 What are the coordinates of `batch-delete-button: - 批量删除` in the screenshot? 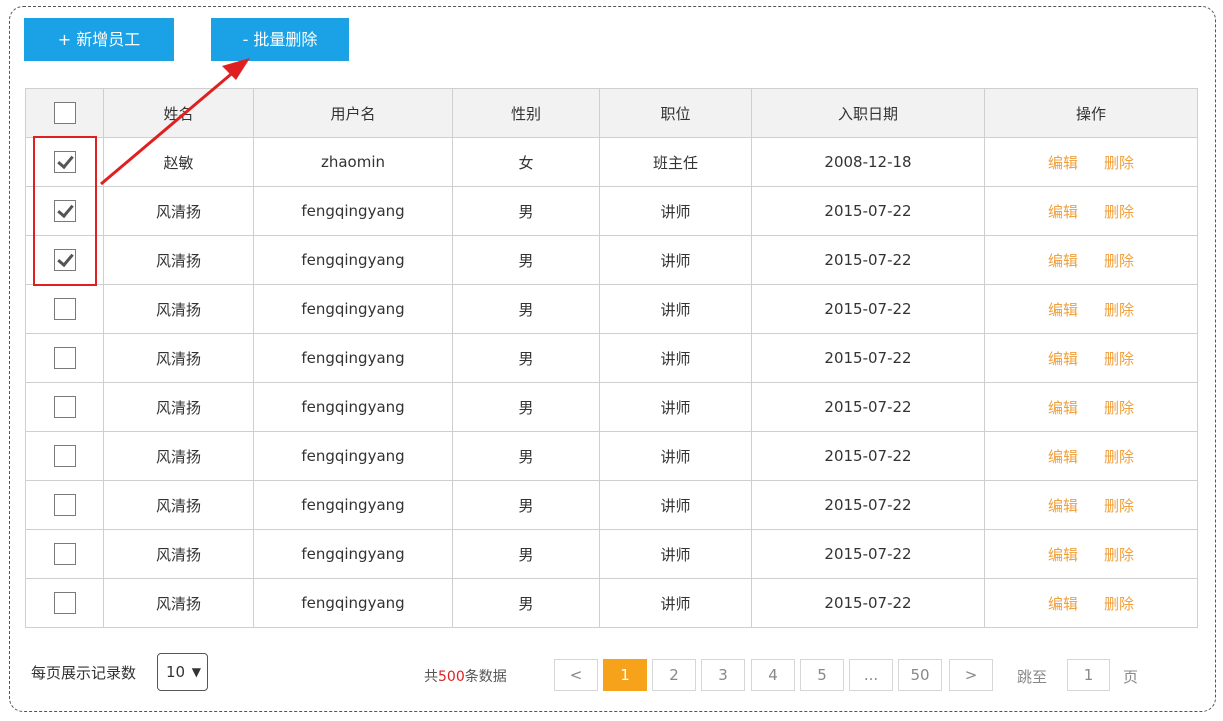 It's located at (280, 39).